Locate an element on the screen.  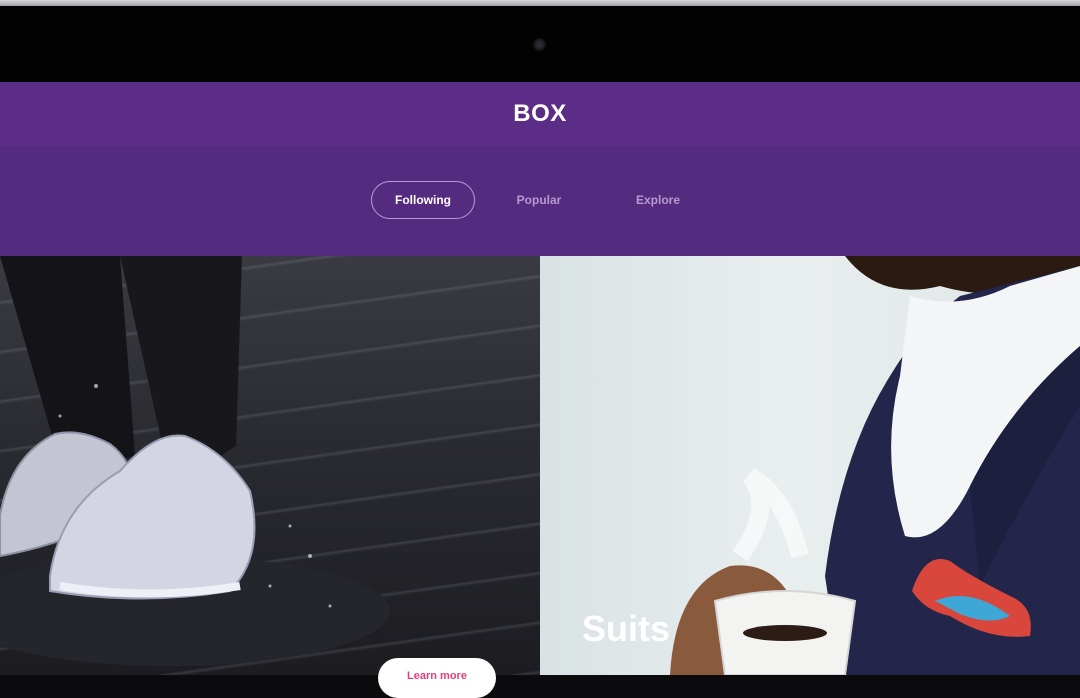
steam is located at coordinates (770, 515).